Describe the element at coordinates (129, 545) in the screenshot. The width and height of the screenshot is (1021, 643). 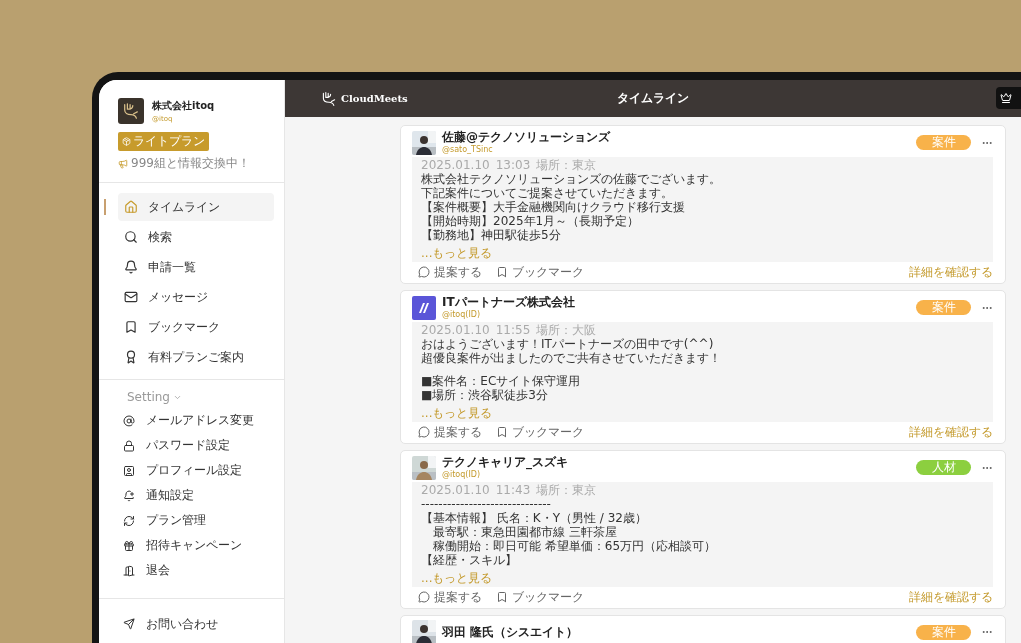
I see `gift-icon` at that location.